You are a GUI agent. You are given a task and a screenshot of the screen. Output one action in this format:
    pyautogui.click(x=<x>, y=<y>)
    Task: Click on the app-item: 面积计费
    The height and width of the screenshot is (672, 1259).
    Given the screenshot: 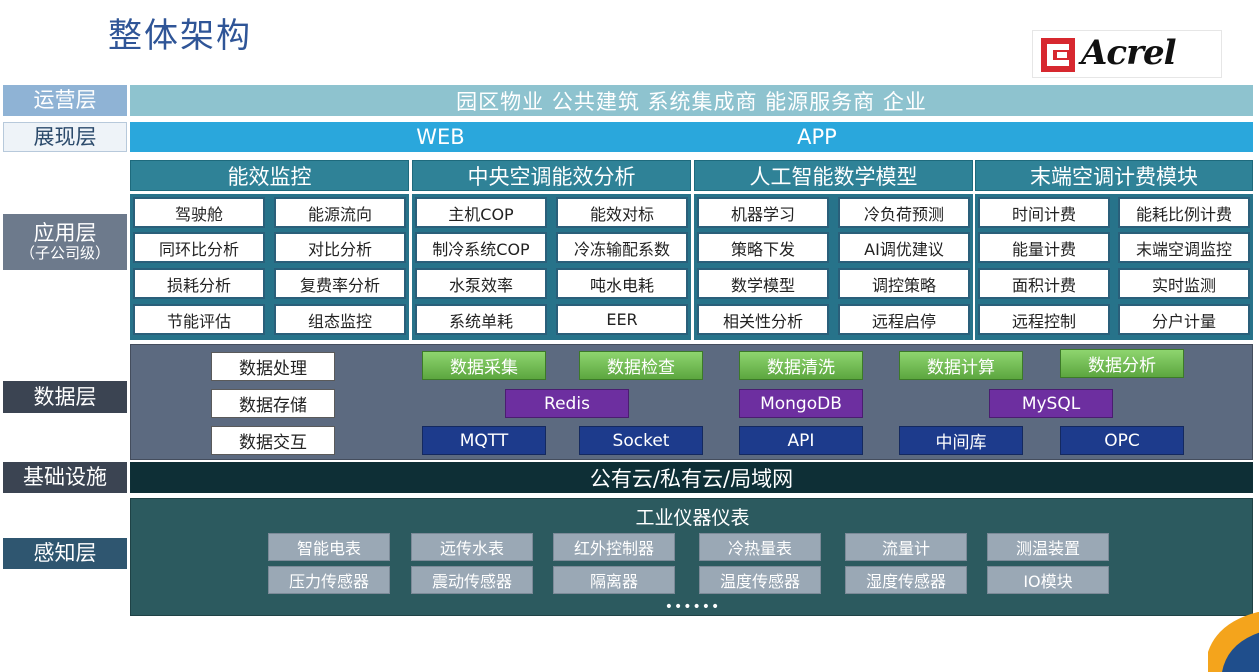 What is the action you would take?
    pyautogui.click(x=1044, y=283)
    